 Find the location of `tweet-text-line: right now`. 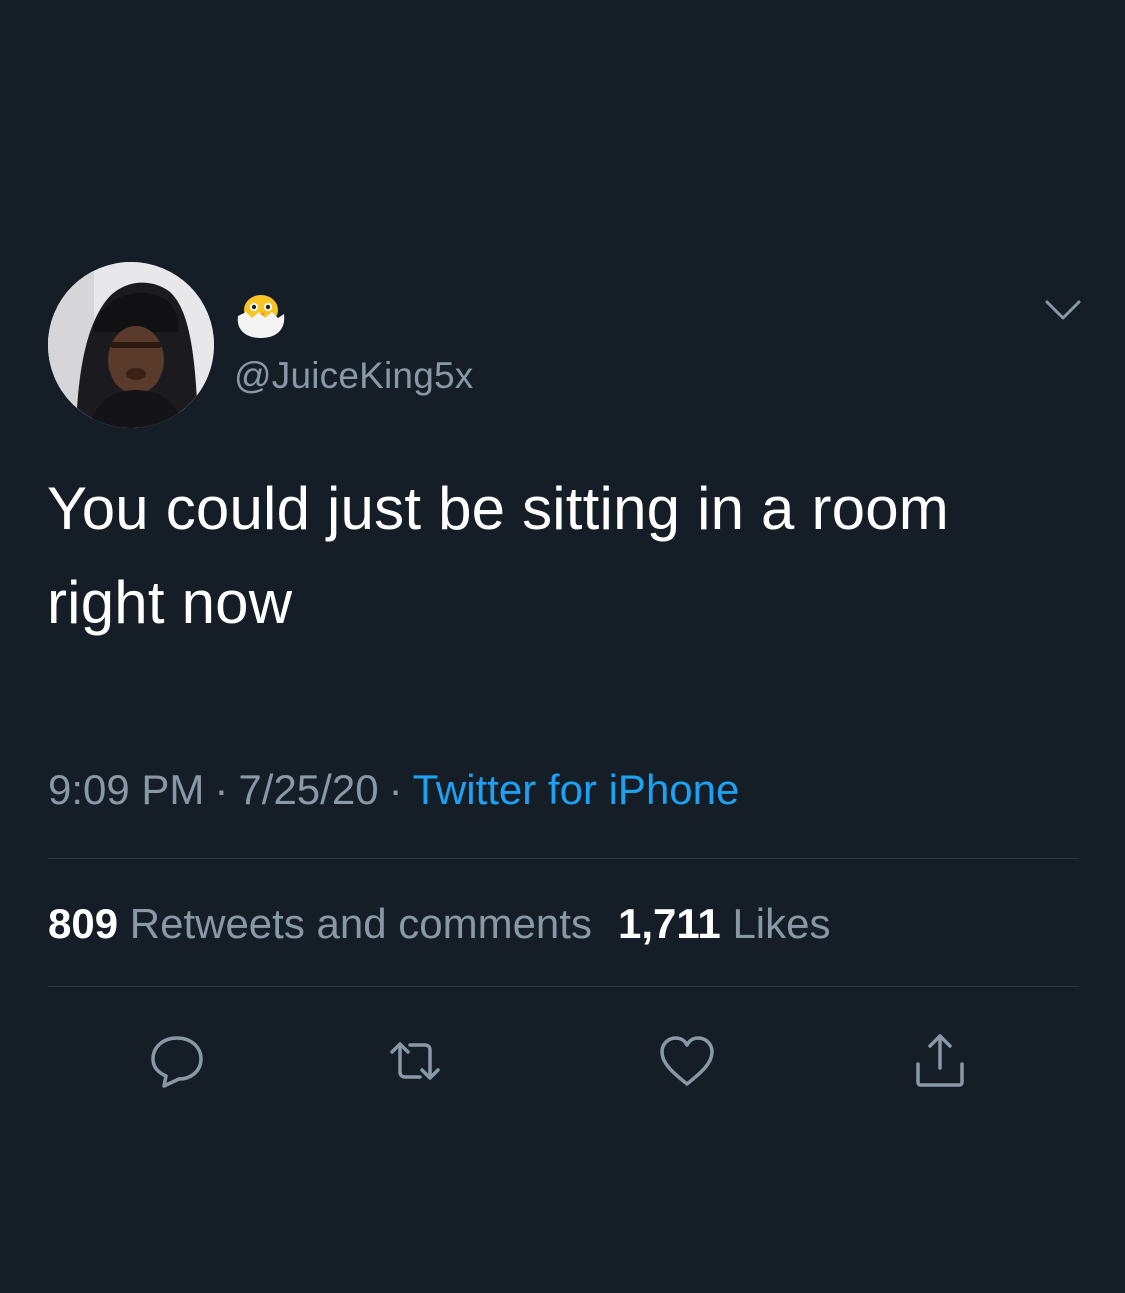

tweet-text-line: right now is located at coordinates (170, 602).